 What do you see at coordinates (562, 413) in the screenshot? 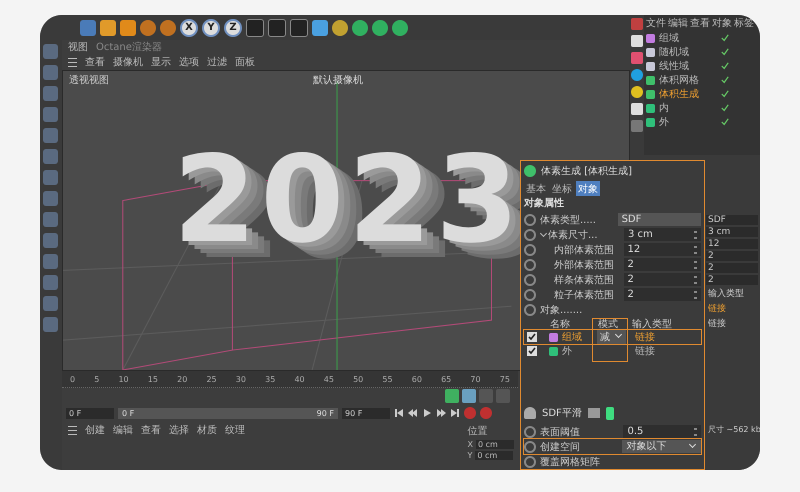
I see `layer-label: SDF平滑` at bounding box center [562, 413].